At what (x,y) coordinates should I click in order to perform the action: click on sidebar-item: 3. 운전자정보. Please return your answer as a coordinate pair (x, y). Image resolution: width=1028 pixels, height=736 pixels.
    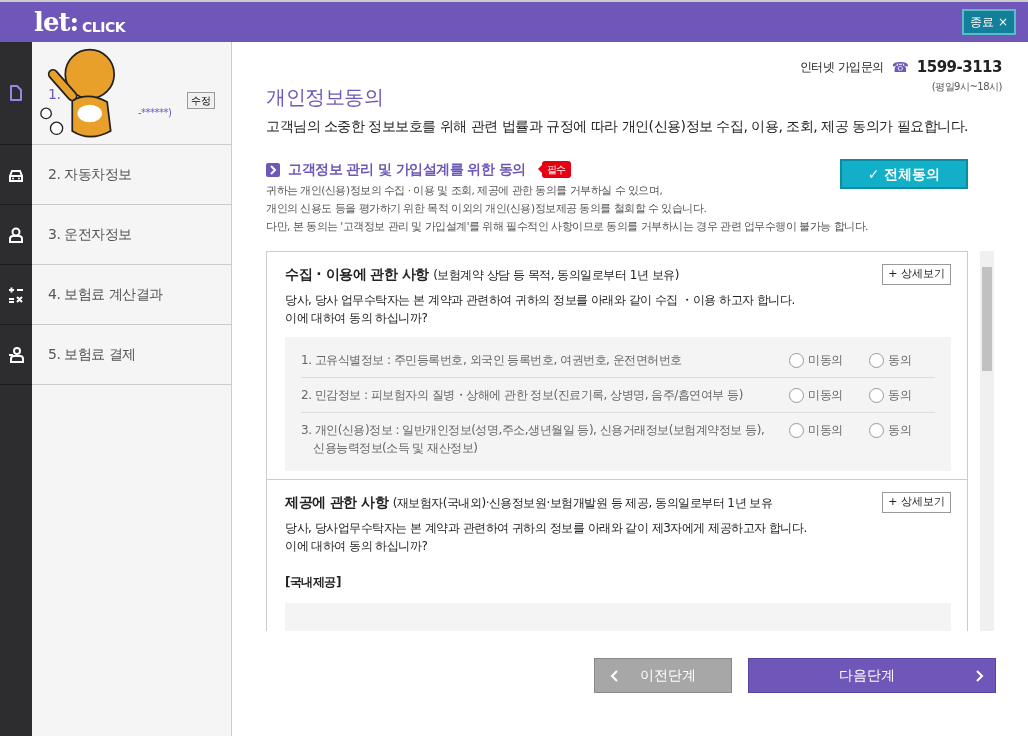
    Looking at the image, I should click on (131, 235).